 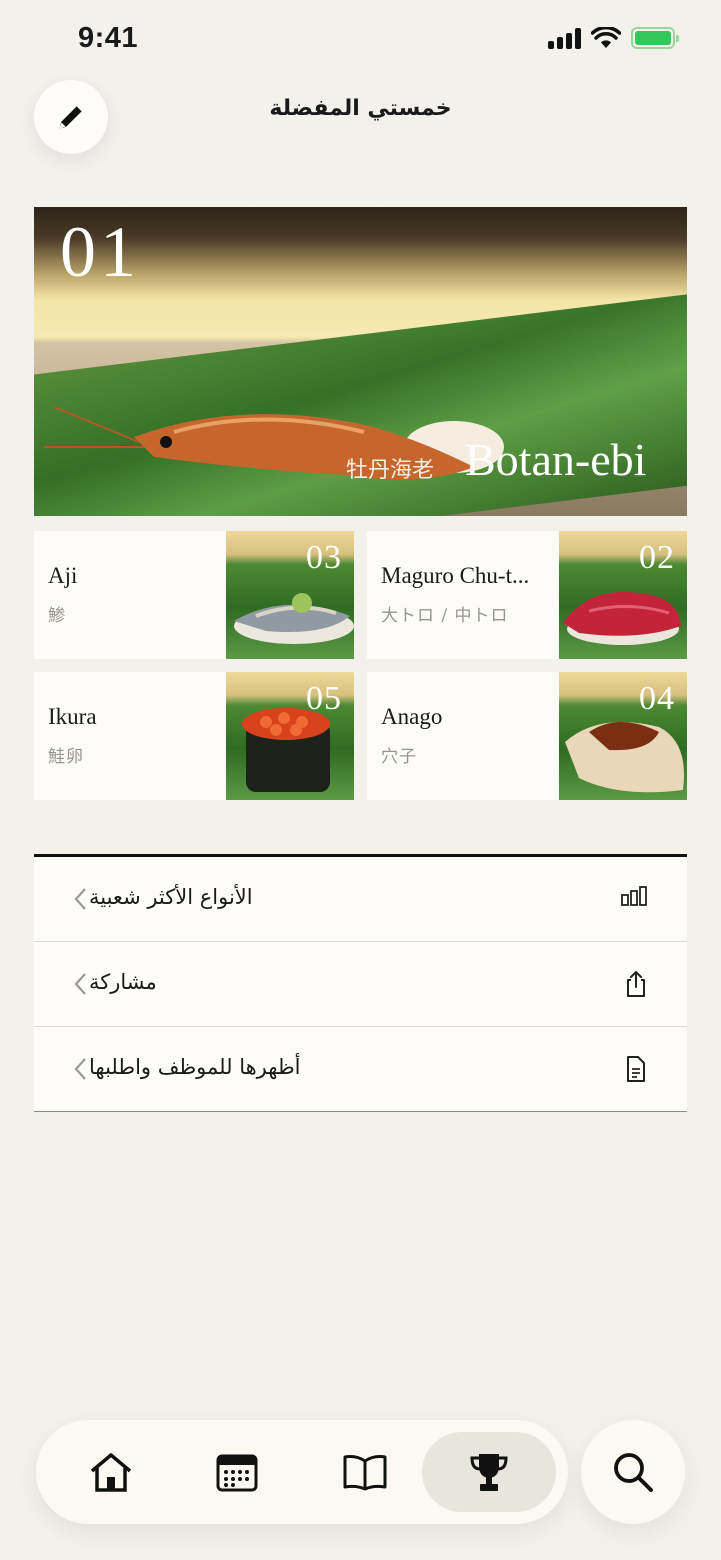 What do you see at coordinates (527, 736) in the screenshot?
I see `favorite-card-anago: Anago 穴子 04` at bounding box center [527, 736].